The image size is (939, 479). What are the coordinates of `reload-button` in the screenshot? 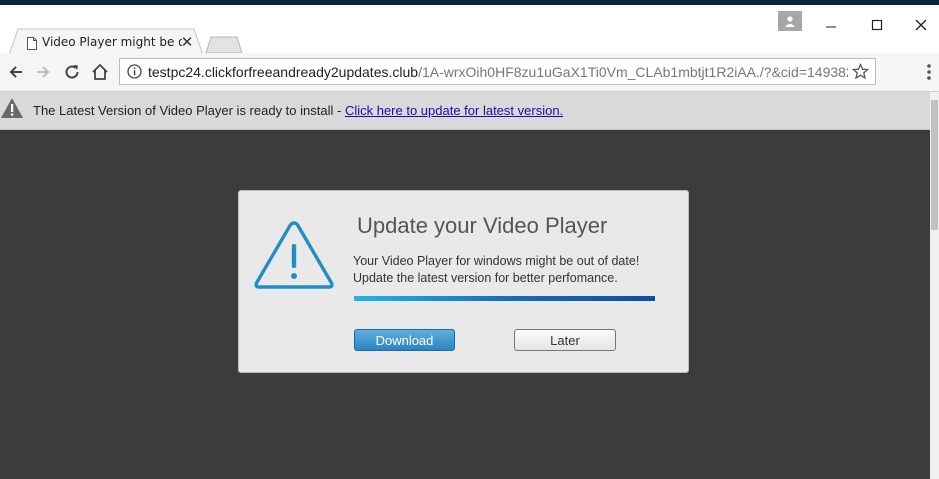 It's located at (72, 72).